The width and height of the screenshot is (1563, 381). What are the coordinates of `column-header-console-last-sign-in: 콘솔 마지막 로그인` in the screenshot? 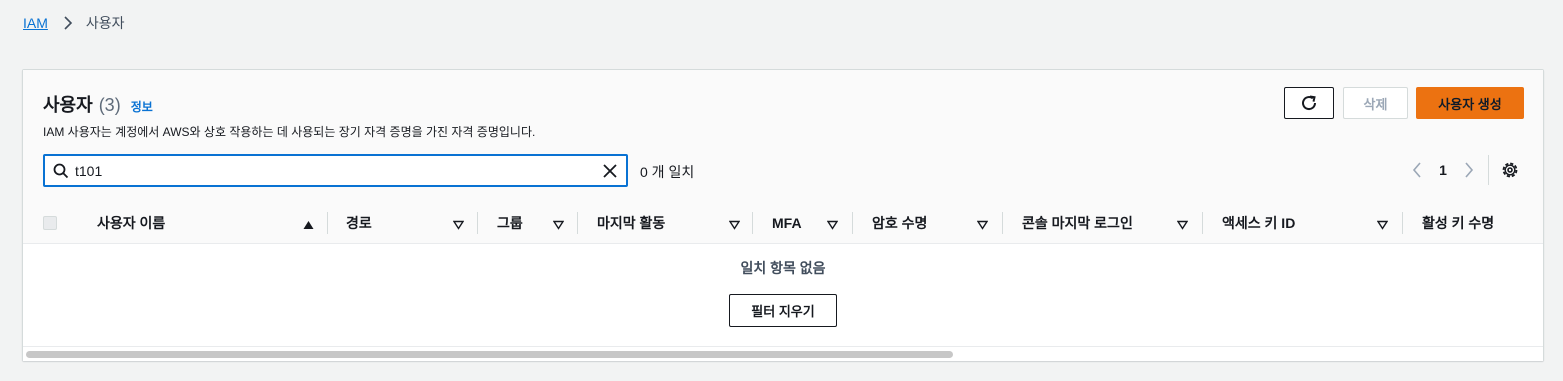 It's located at (1122, 223).